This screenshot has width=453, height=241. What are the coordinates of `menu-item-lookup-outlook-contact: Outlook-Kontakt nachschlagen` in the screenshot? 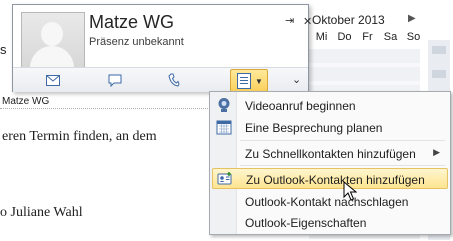 It's located at (330, 201).